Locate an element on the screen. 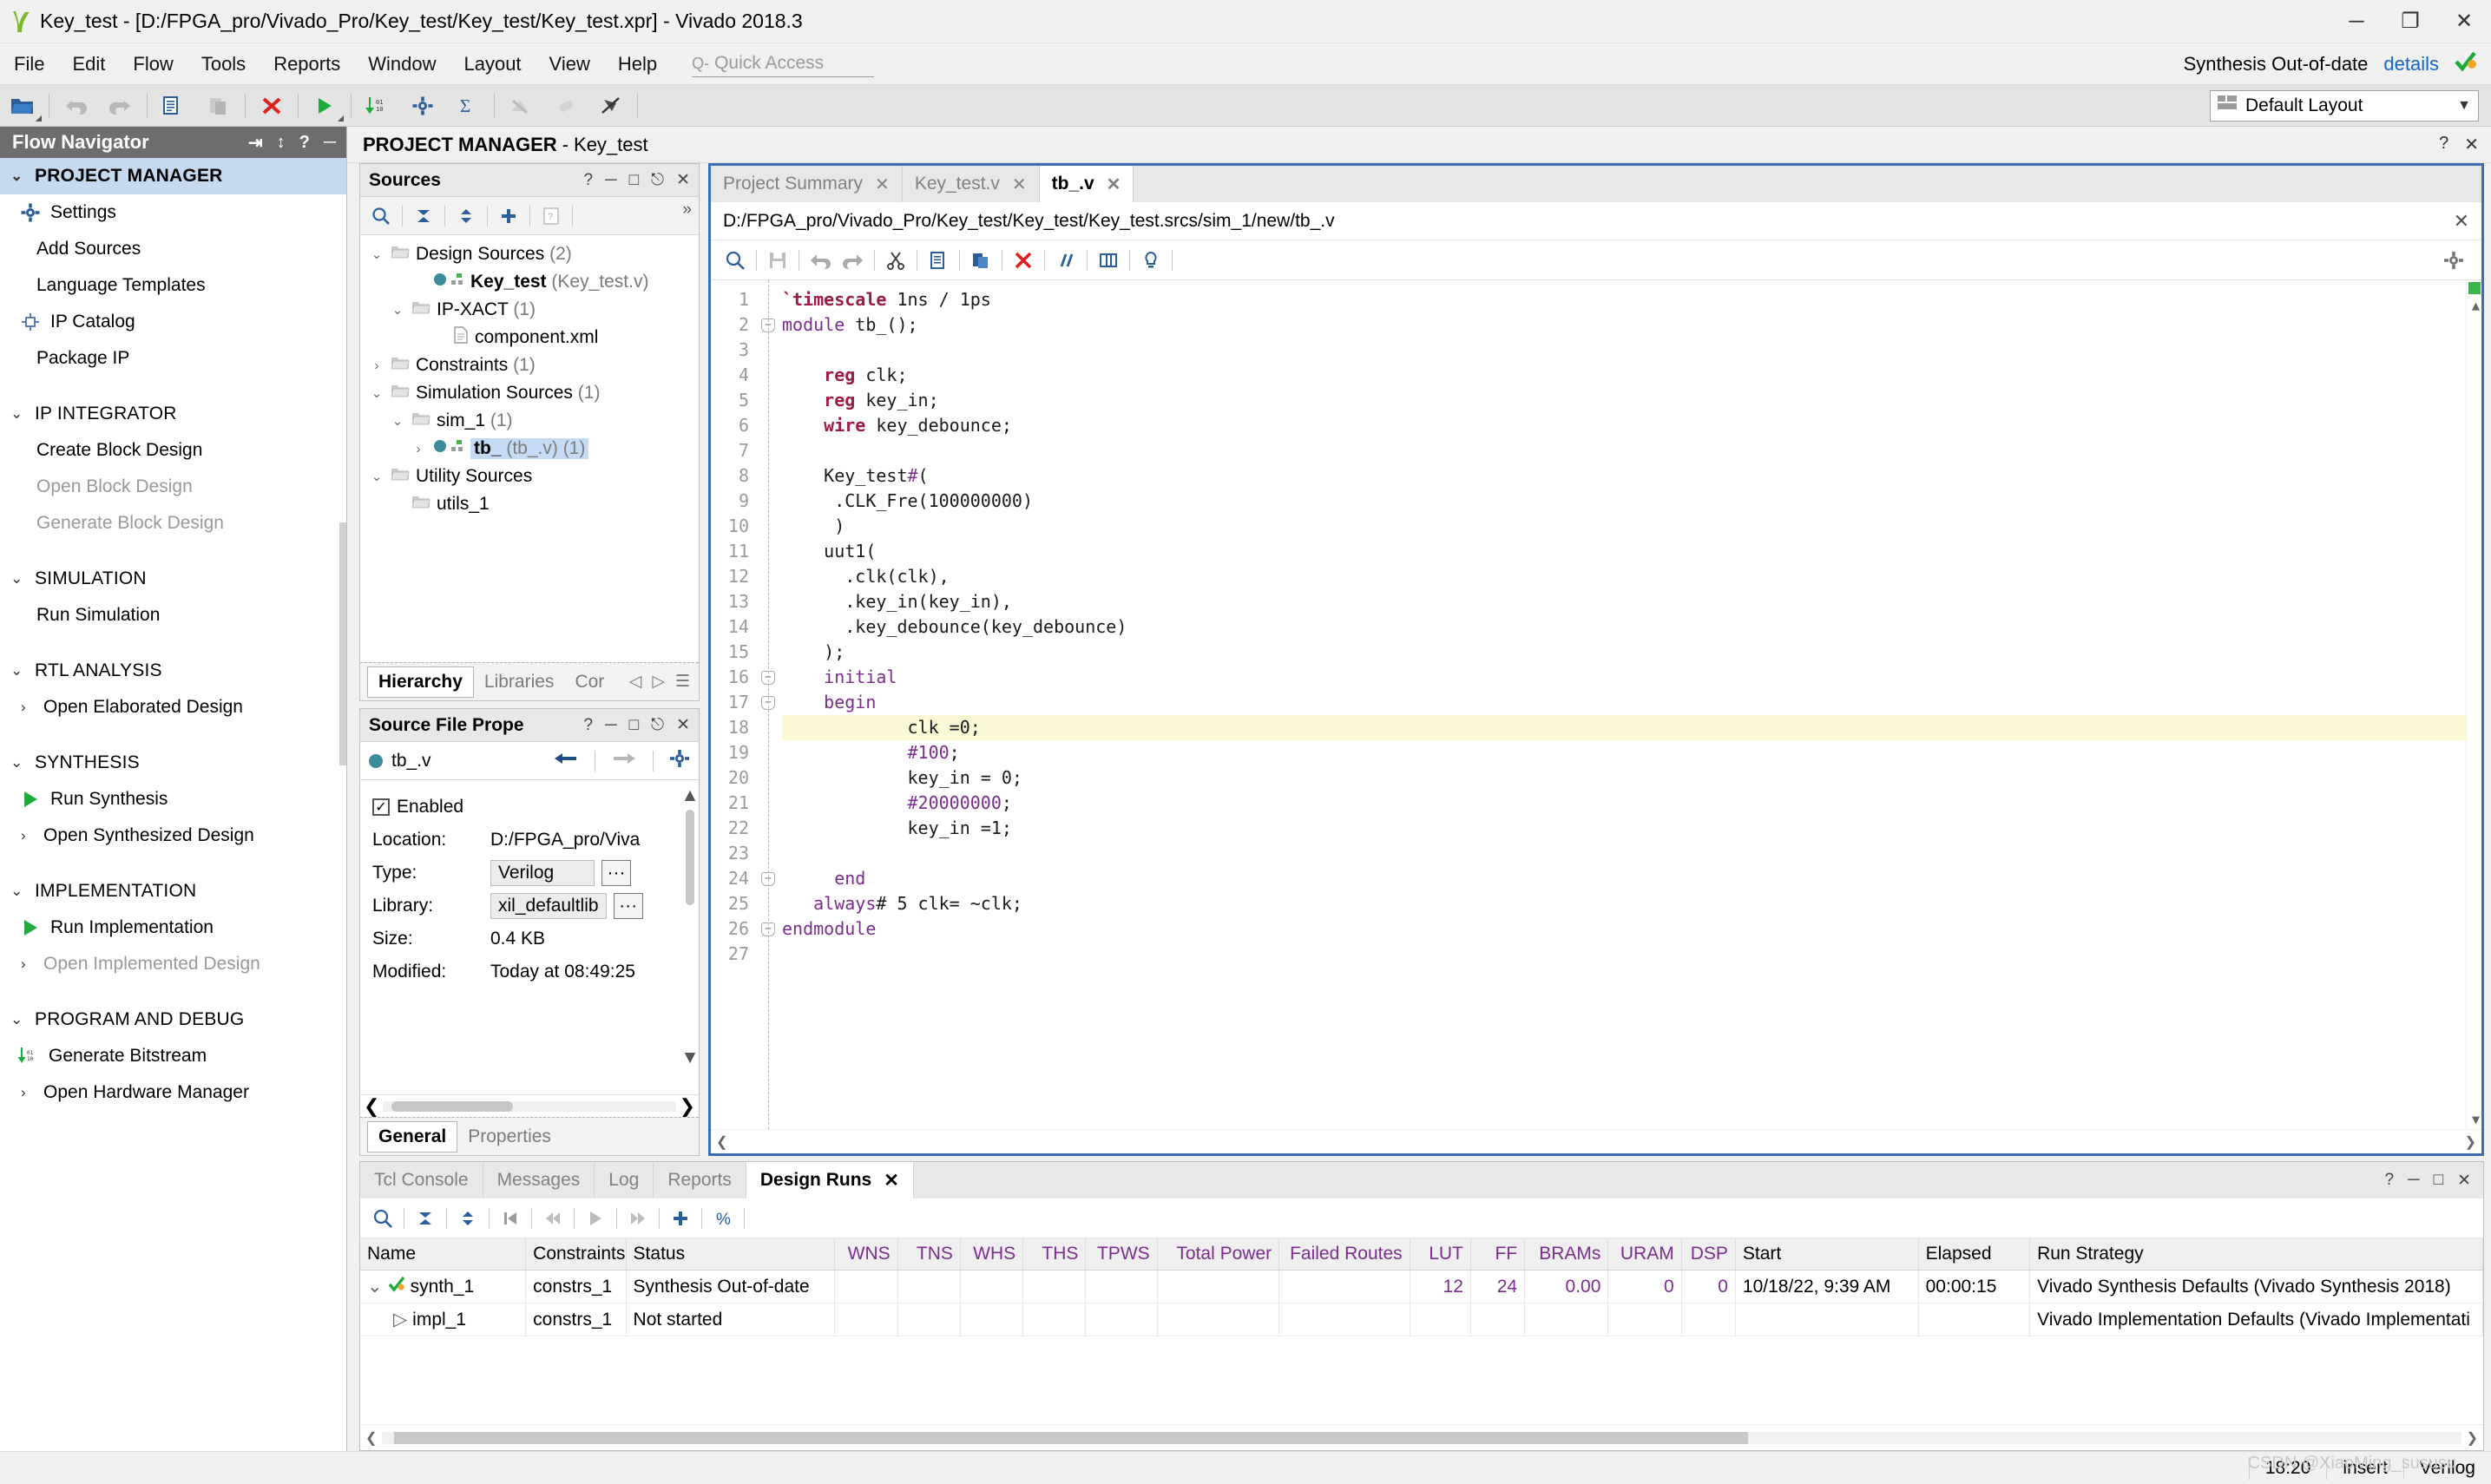 Image resolution: width=2491 pixels, height=1484 pixels. code-line: #20000000; is located at coordinates (1631, 803).